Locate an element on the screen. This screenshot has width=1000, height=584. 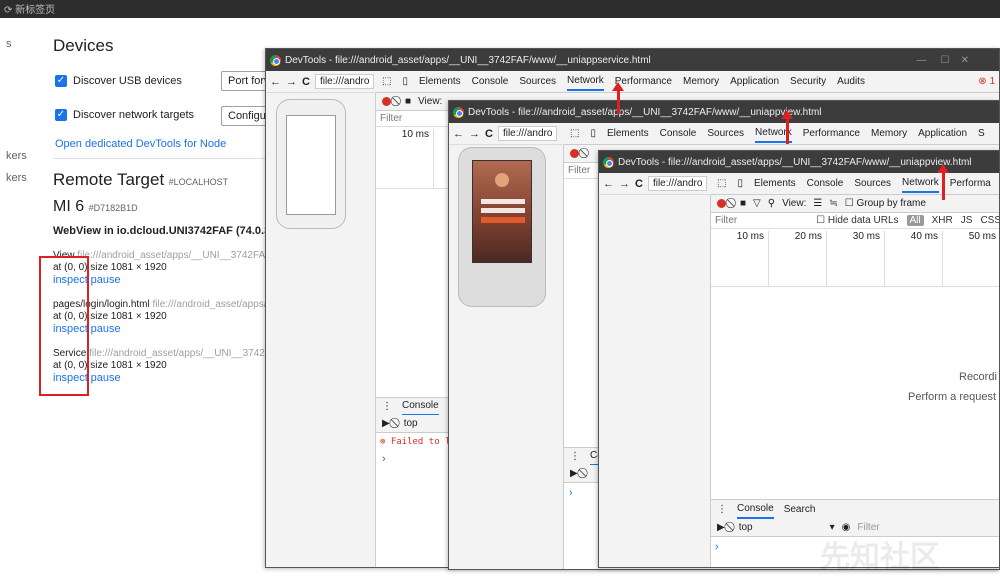
login-button is located at coordinates (503, 220).